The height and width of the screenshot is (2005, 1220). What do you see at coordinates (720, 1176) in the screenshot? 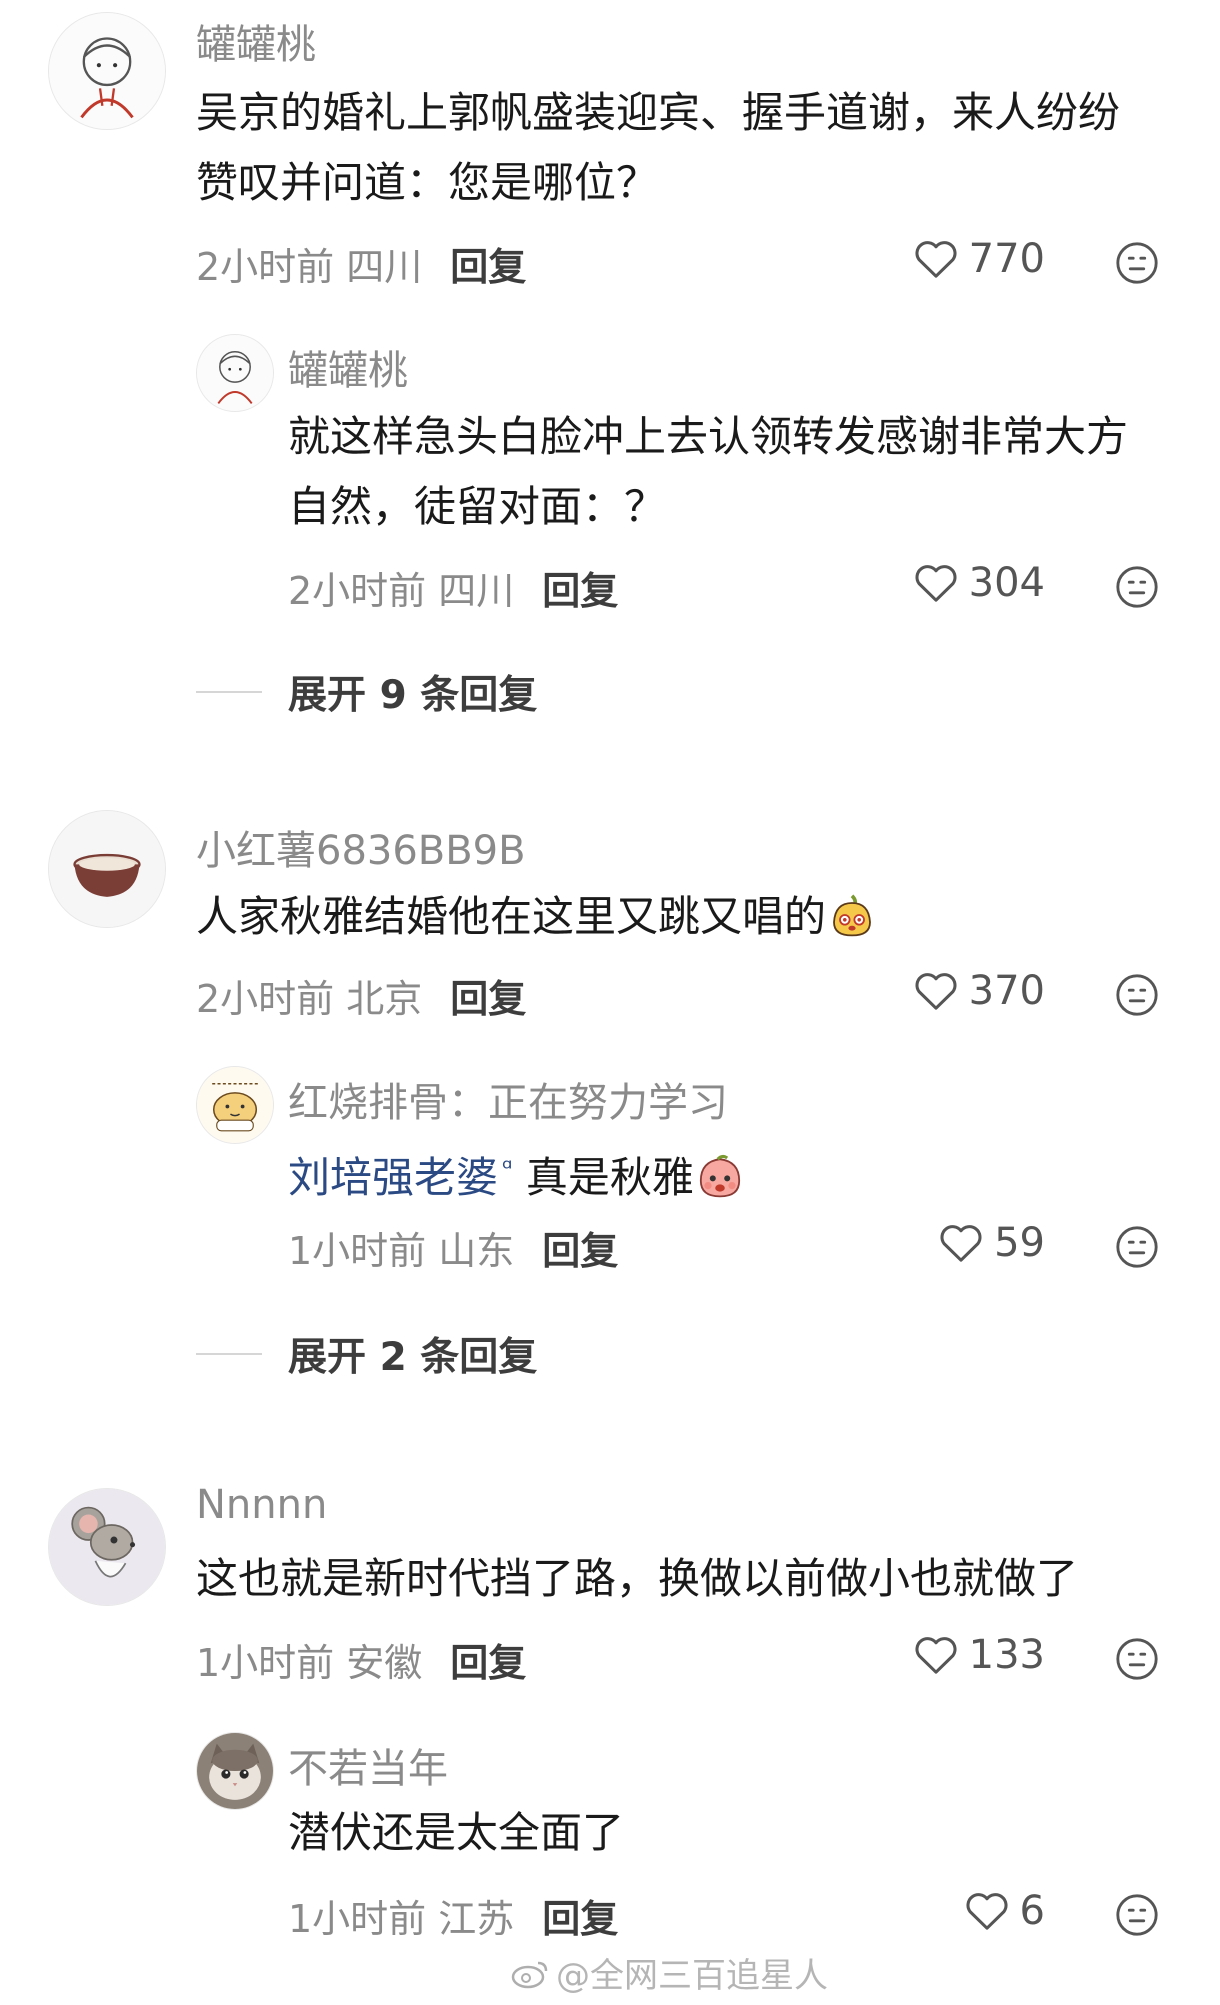
I see `peach-character-emoji` at bounding box center [720, 1176].